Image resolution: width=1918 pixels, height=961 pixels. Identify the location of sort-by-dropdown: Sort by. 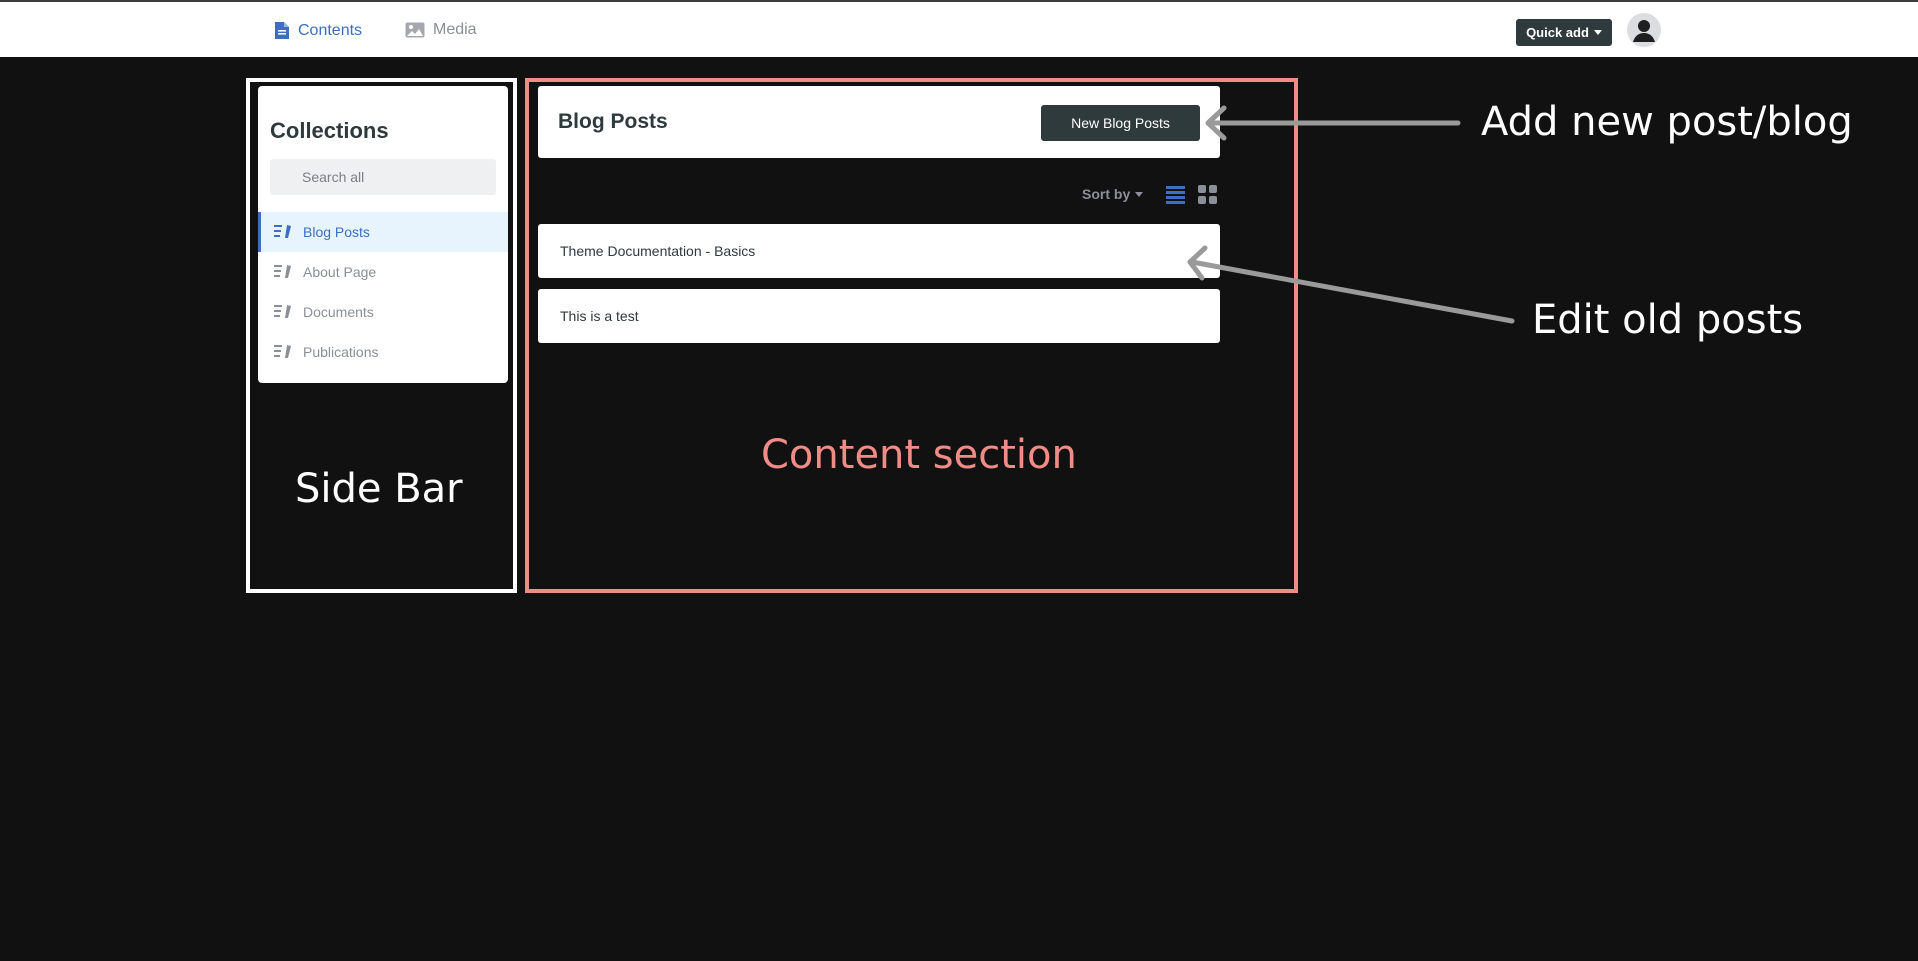
(1113, 194).